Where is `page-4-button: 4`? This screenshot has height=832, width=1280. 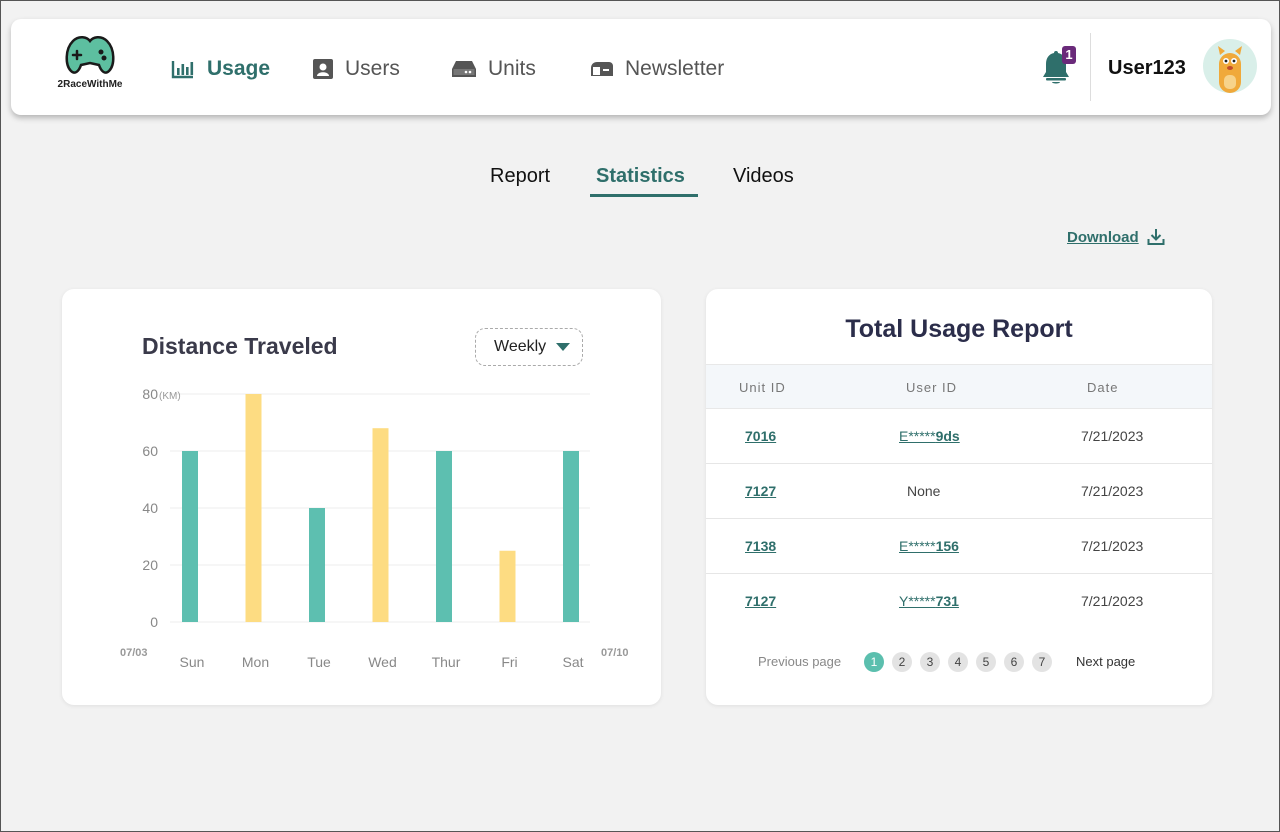 page-4-button: 4 is located at coordinates (958, 662).